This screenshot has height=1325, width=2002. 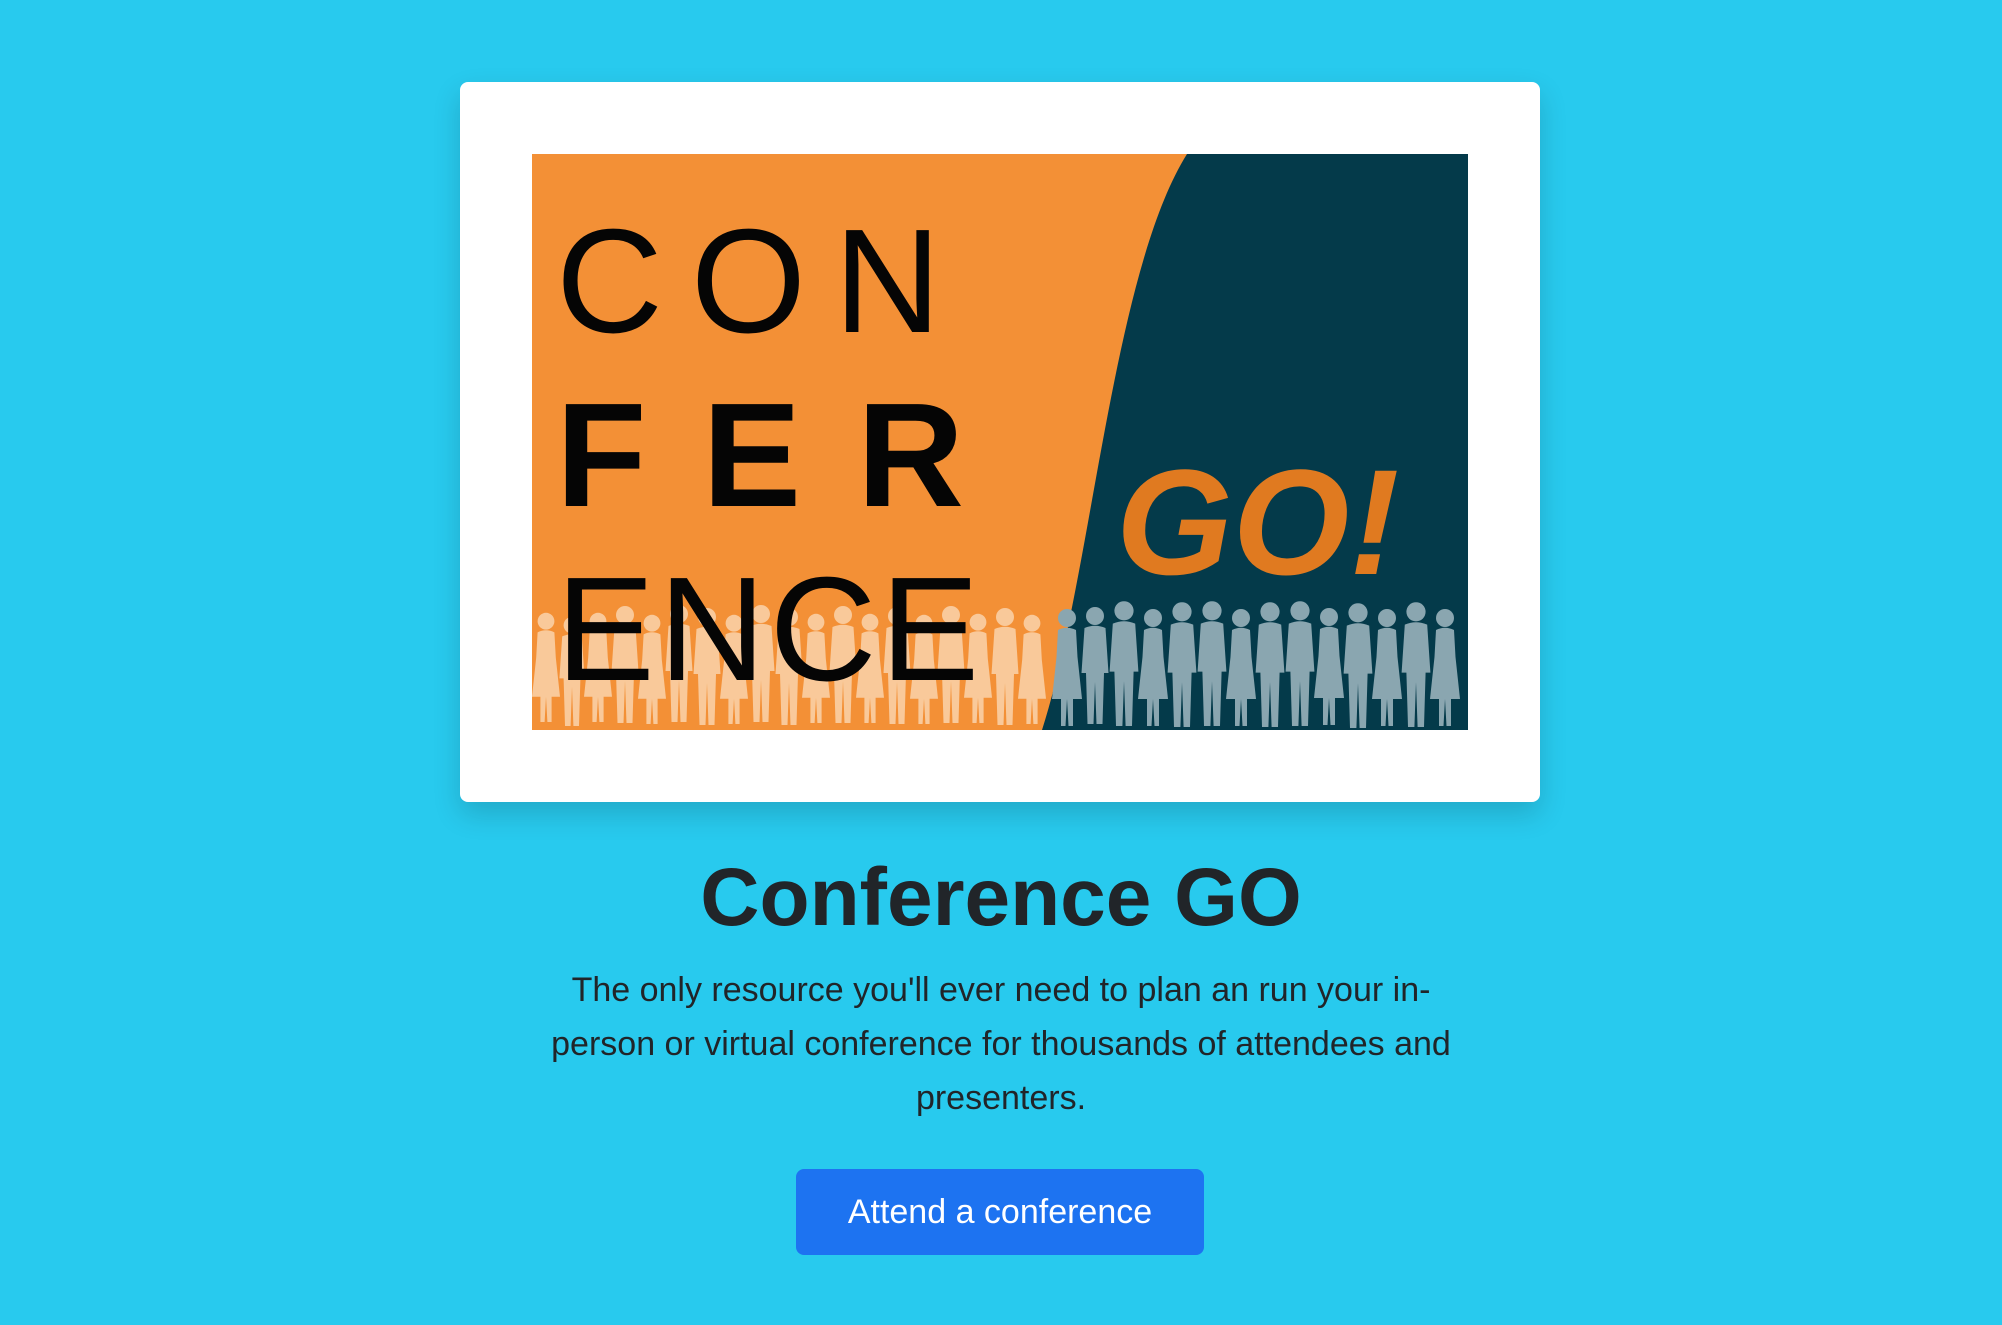 I want to click on logo-text-fer: FER, so click(x=788, y=455).